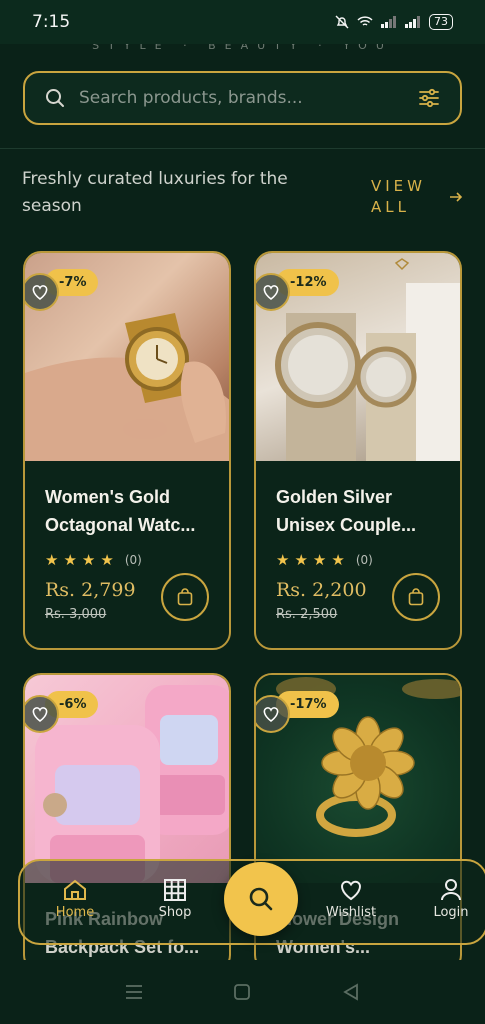 This screenshot has height=1024, width=485. Describe the element at coordinates (51, 22) in the screenshot. I see `status-time: 7:15` at that location.